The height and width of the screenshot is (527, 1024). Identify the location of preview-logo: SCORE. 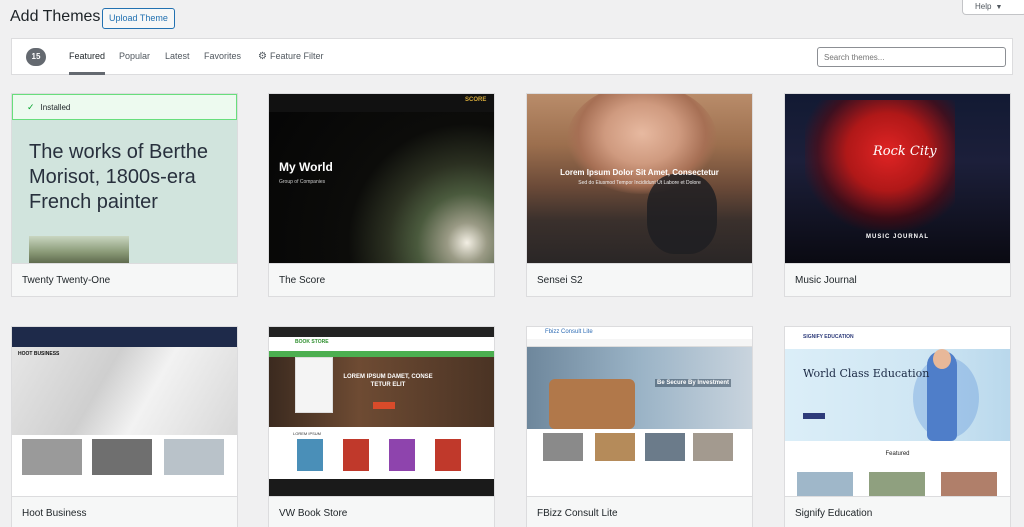
(476, 100).